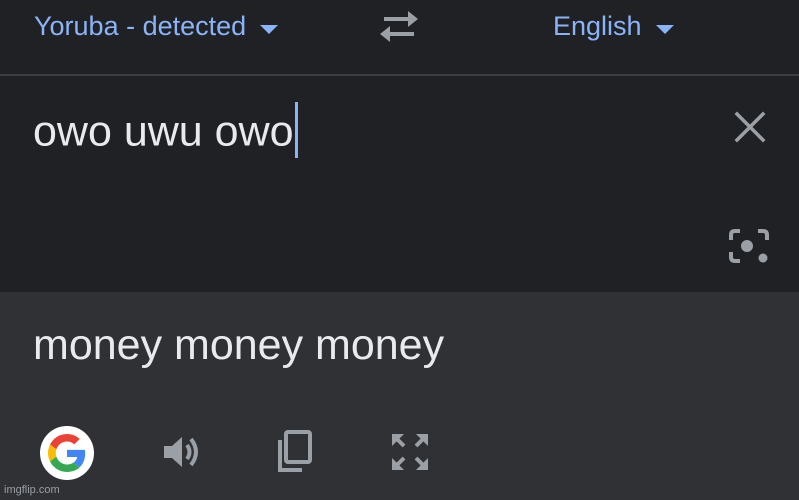  I want to click on source-text-input: owo uwu owo, so click(165, 132).